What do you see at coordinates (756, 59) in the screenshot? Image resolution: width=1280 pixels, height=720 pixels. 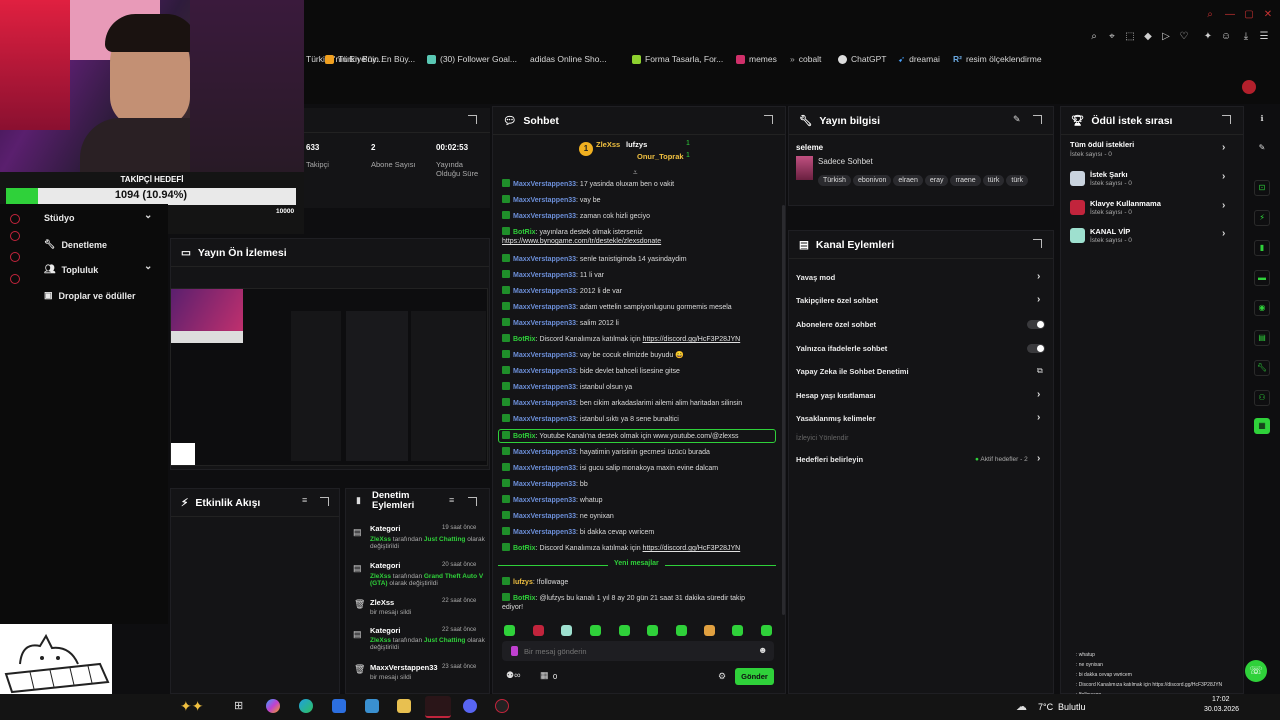 I see `bookmark: memes` at bounding box center [756, 59].